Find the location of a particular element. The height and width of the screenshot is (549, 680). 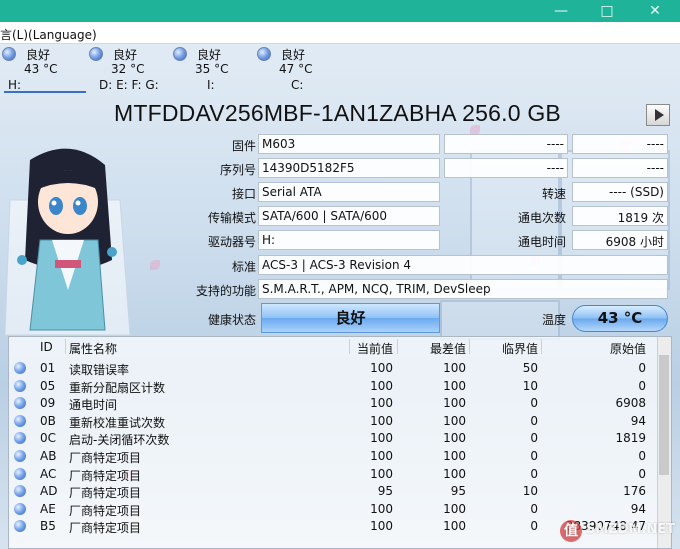

maximize-icon: □ is located at coordinates (607, 11).